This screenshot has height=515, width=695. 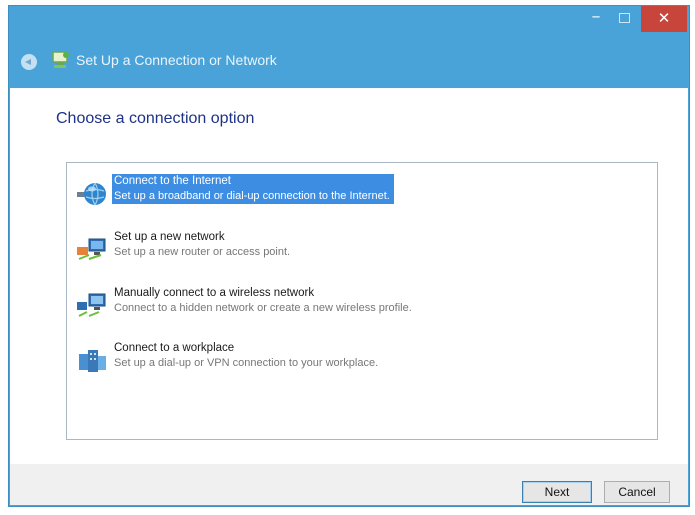 I want to click on globe-network-icon, so click(x=91, y=194).